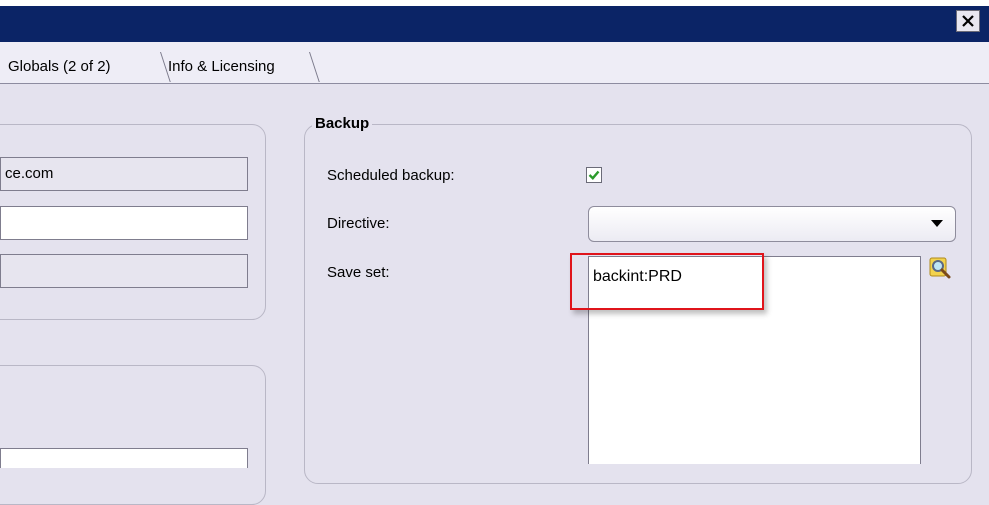 The width and height of the screenshot is (989, 505). What do you see at coordinates (59, 67) in the screenshot?
I see `tab-globals-2: Globals (2 of 2)` at bounding box center [59, 67].